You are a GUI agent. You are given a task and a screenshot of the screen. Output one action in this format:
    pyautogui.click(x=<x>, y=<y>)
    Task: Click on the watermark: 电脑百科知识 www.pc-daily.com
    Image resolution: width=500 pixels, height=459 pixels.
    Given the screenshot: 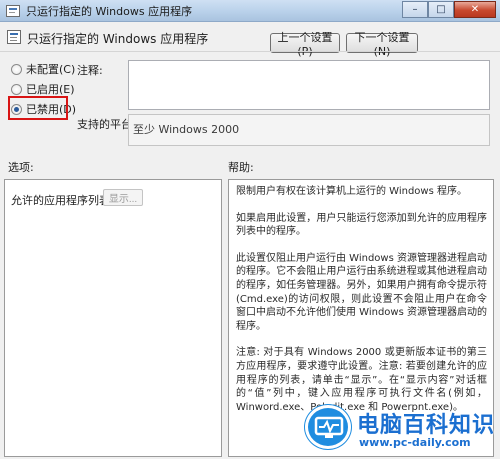 What is the action you would take?
    pyautogui.click(x=401, y=428)
    